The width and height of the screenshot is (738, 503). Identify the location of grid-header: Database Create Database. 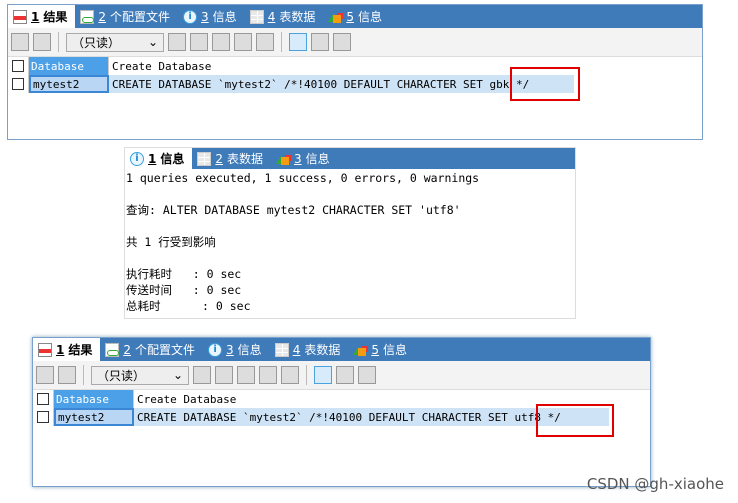
(355, 66).